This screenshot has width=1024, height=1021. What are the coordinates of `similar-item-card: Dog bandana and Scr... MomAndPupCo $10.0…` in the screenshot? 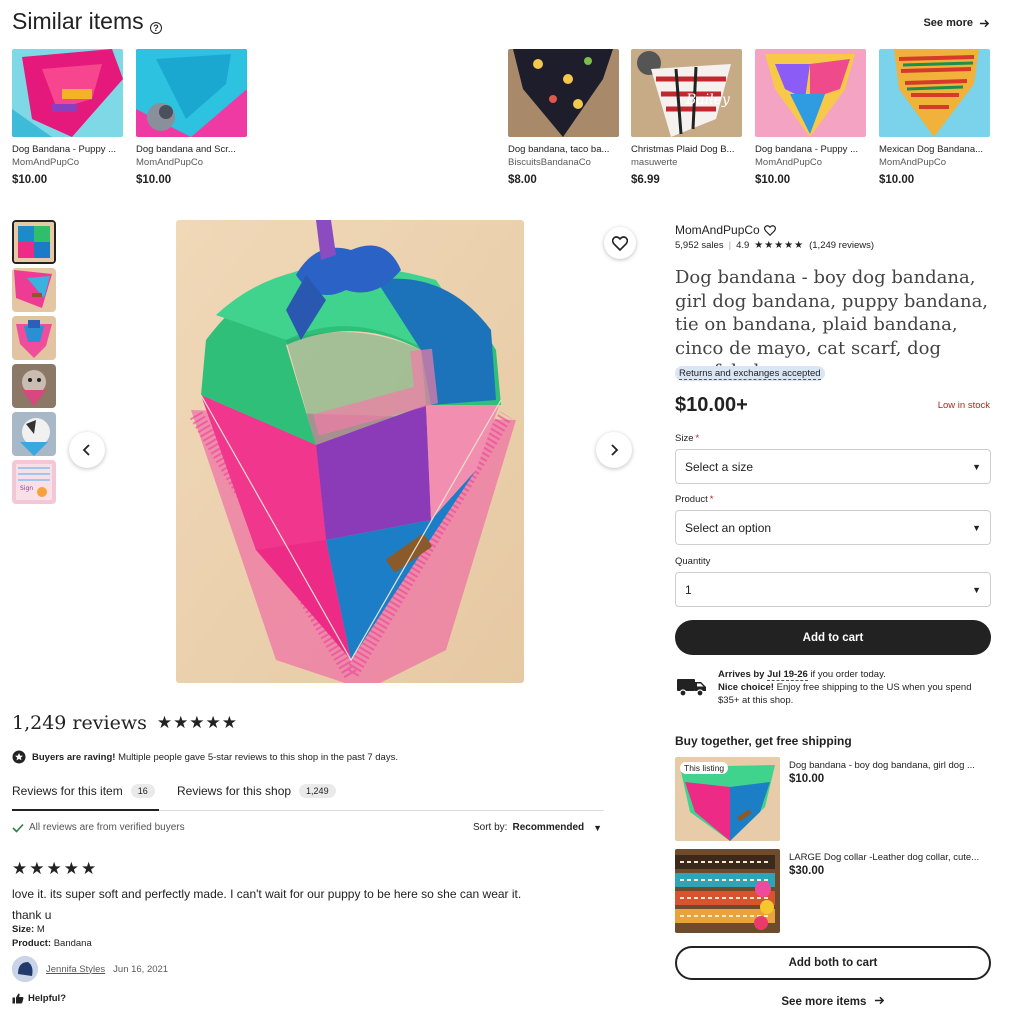 It's located at (191, 117).